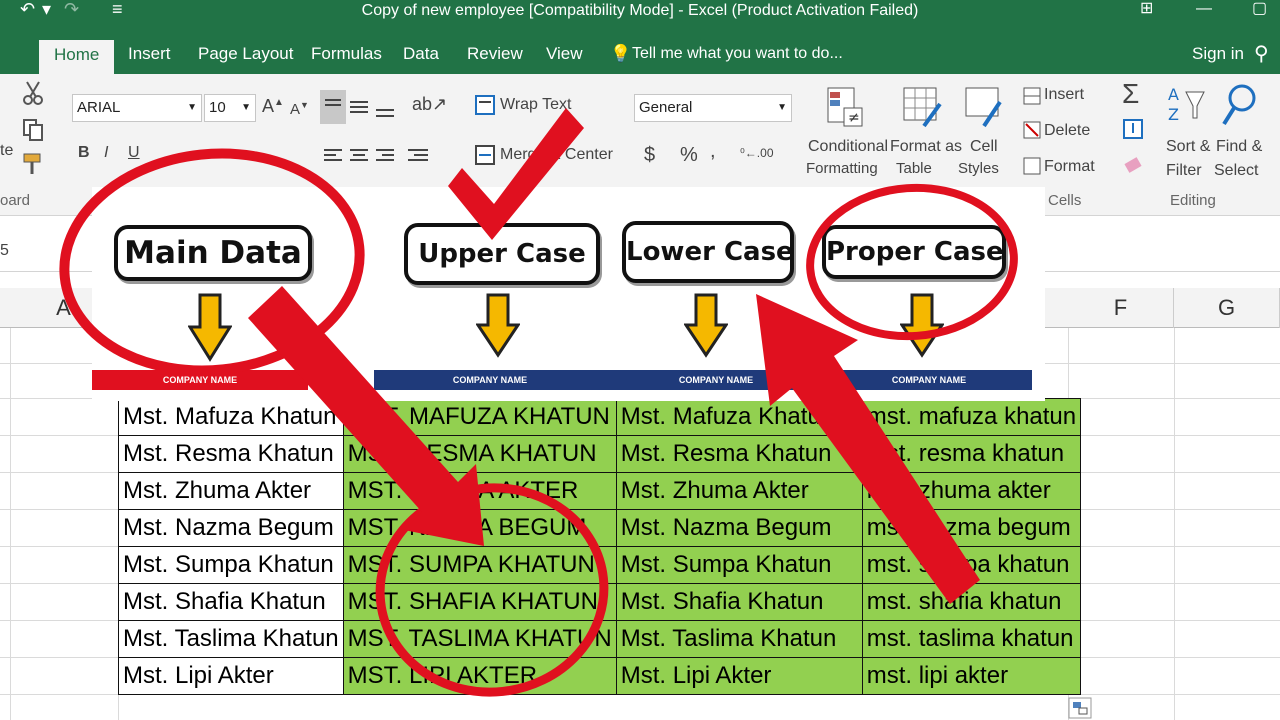  Describe the element at coordinates (479, 528) in the screenshot. I see `upper-case-cell: MST. NAZMA BEGUM` at that location.